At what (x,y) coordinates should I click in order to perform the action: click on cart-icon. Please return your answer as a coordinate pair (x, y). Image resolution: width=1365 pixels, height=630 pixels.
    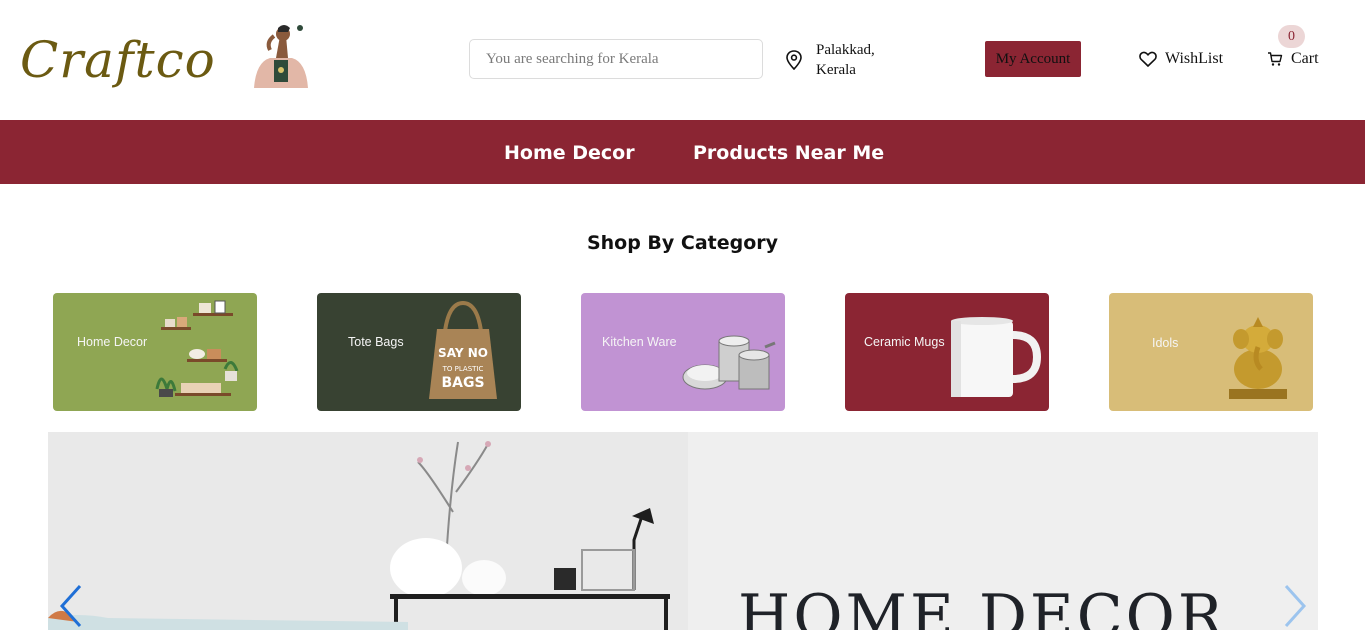
    Looking at the image, I should click on (1275, 59).